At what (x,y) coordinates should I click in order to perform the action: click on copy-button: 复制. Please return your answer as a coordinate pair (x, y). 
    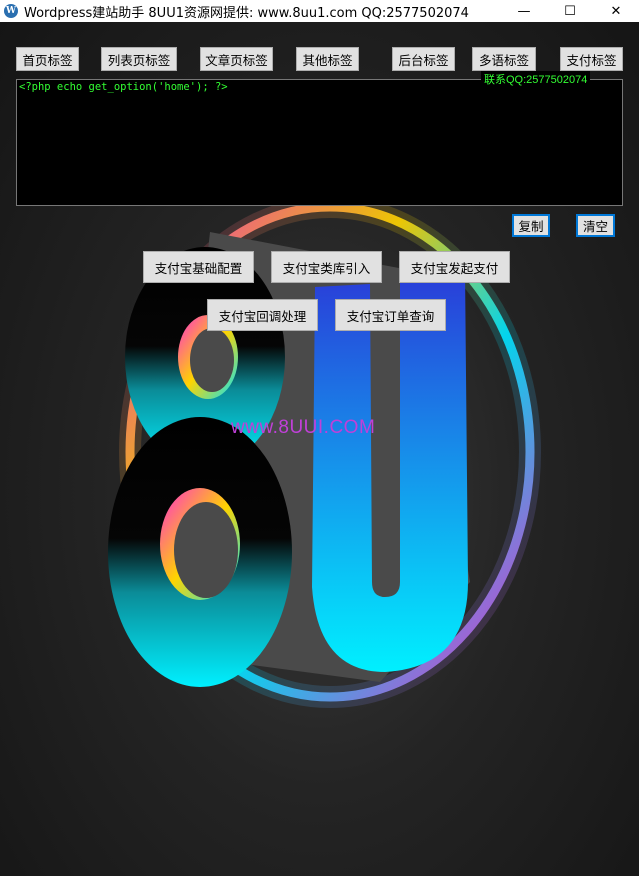
    Looking at the image, I should click on (531, 225).